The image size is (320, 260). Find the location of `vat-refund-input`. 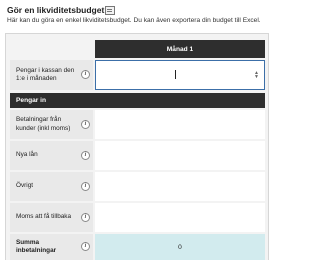

vat-refund-input is located at coordinates (180, 217).